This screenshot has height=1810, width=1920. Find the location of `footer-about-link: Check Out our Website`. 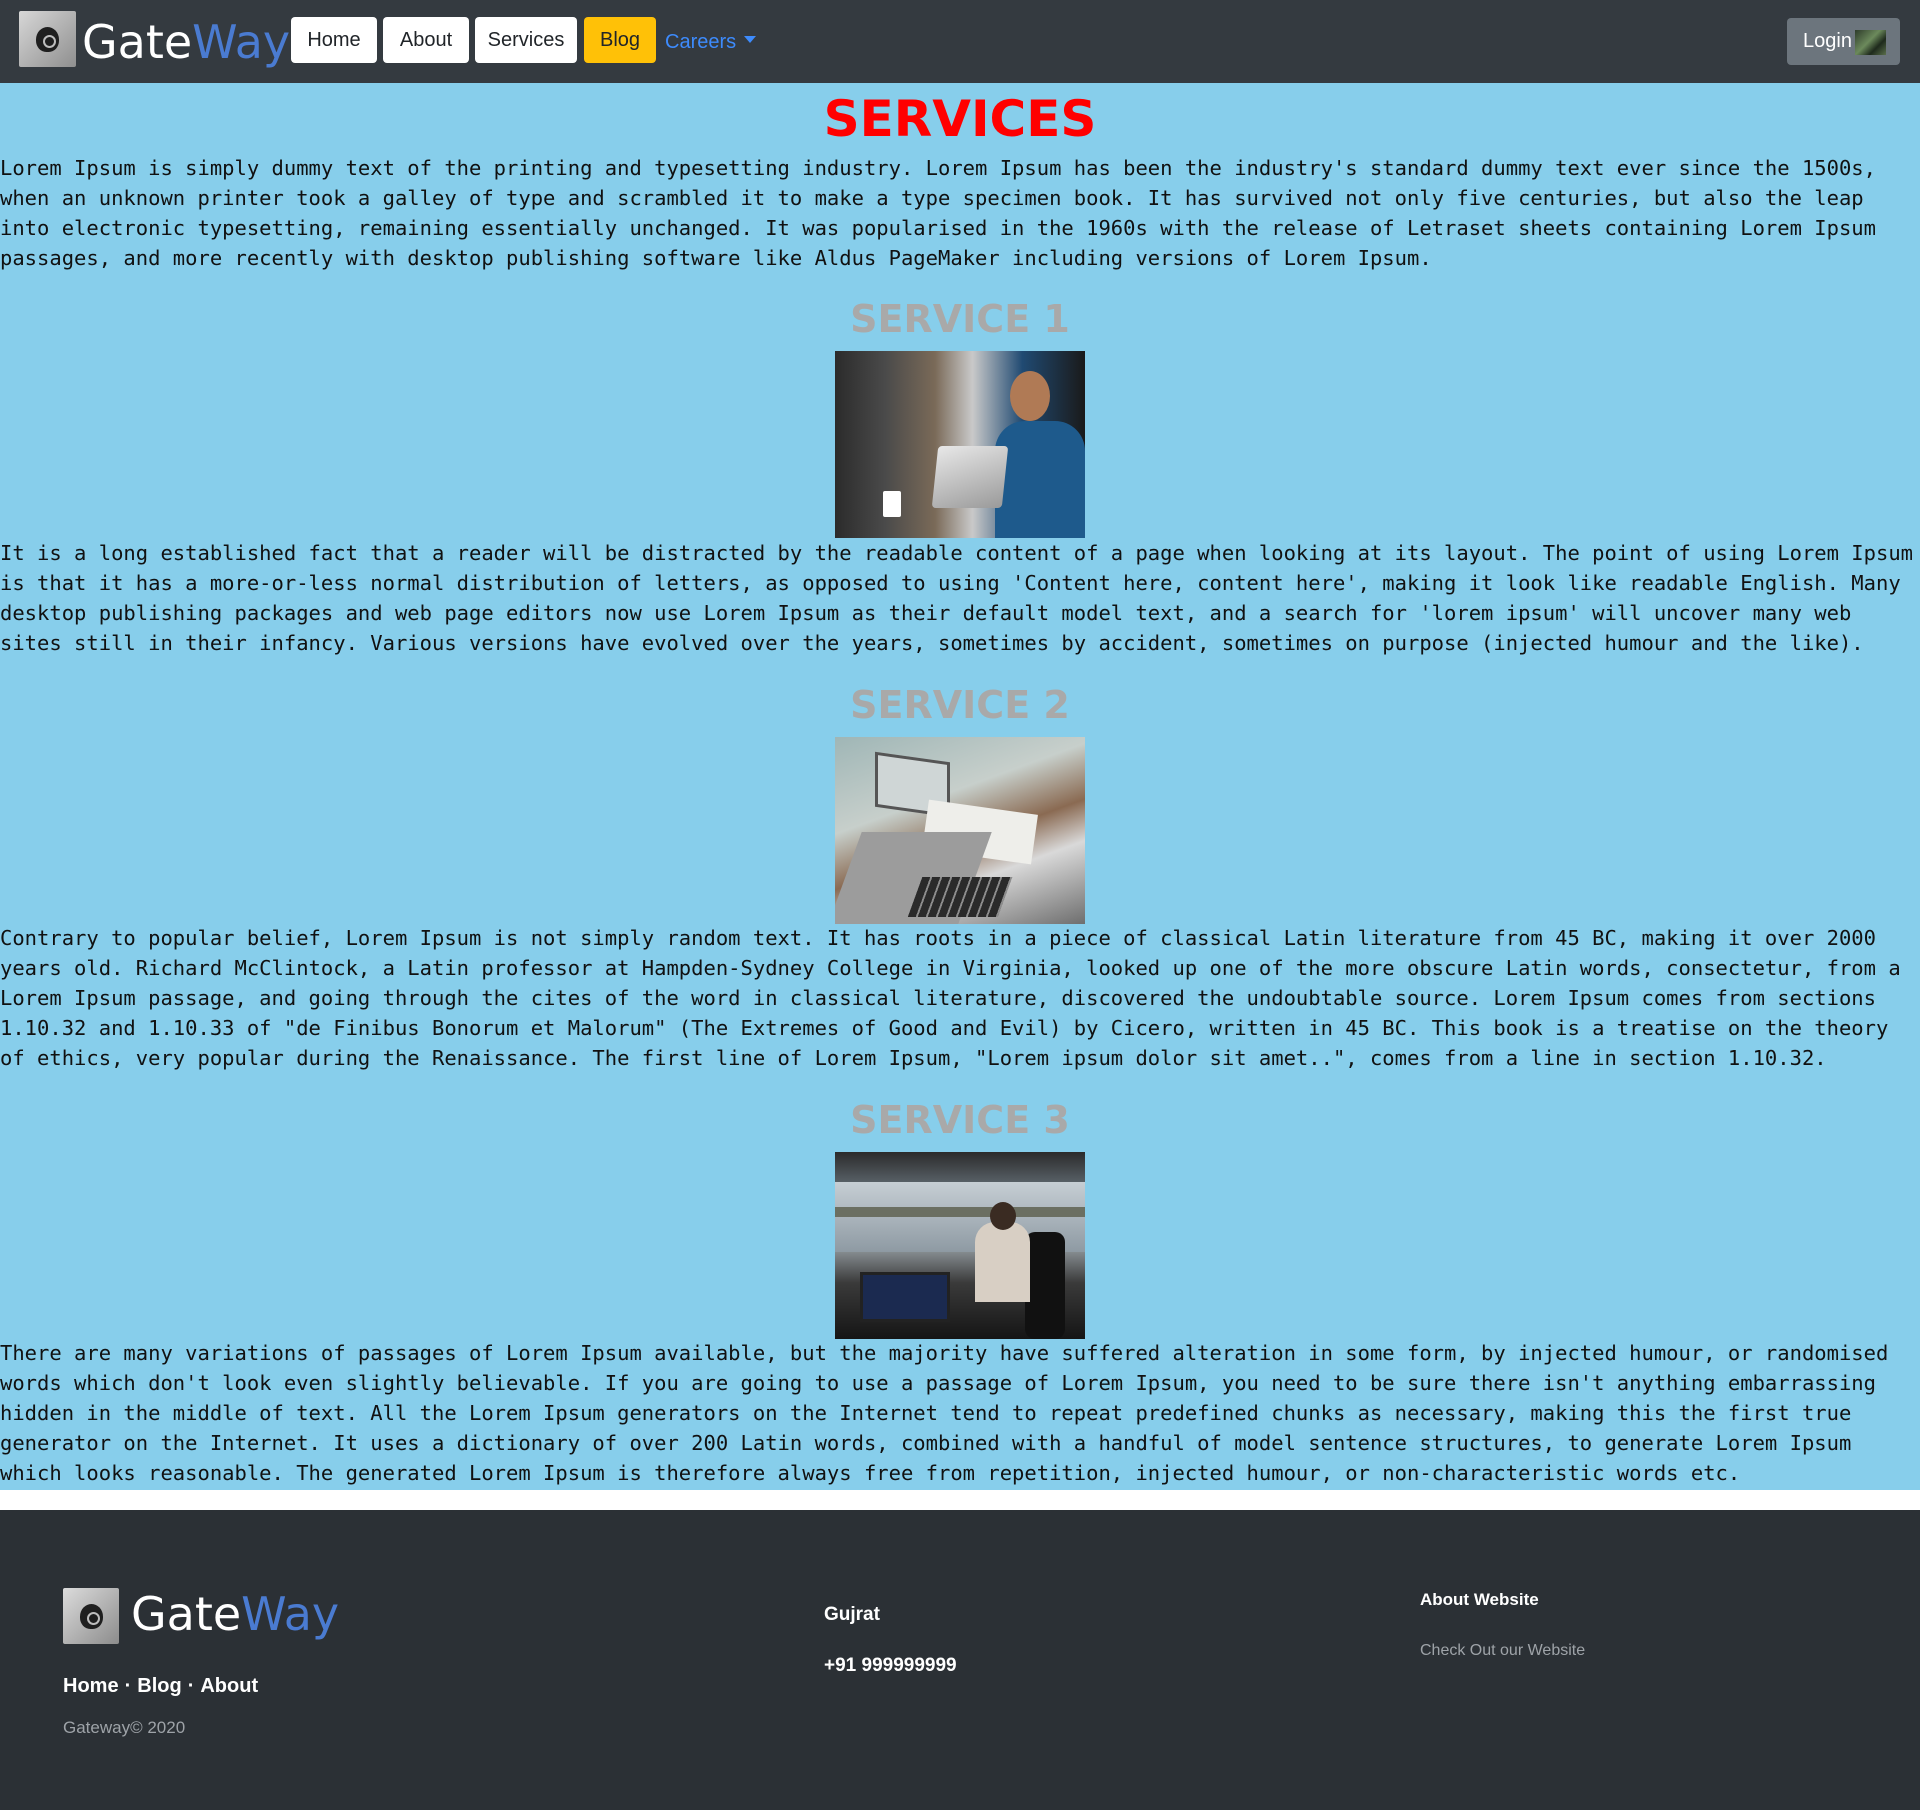

footer-about-link: Check Out our Website is located at coordinates (1502, 1651).